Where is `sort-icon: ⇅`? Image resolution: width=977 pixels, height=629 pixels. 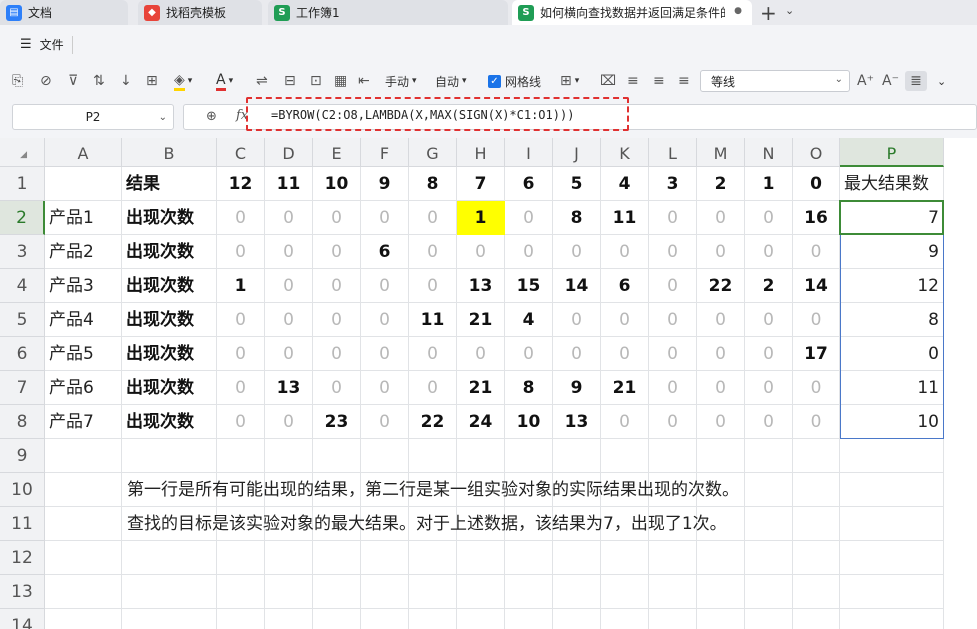
sort-icon: ⇅ is located at coordinates (99, 81).